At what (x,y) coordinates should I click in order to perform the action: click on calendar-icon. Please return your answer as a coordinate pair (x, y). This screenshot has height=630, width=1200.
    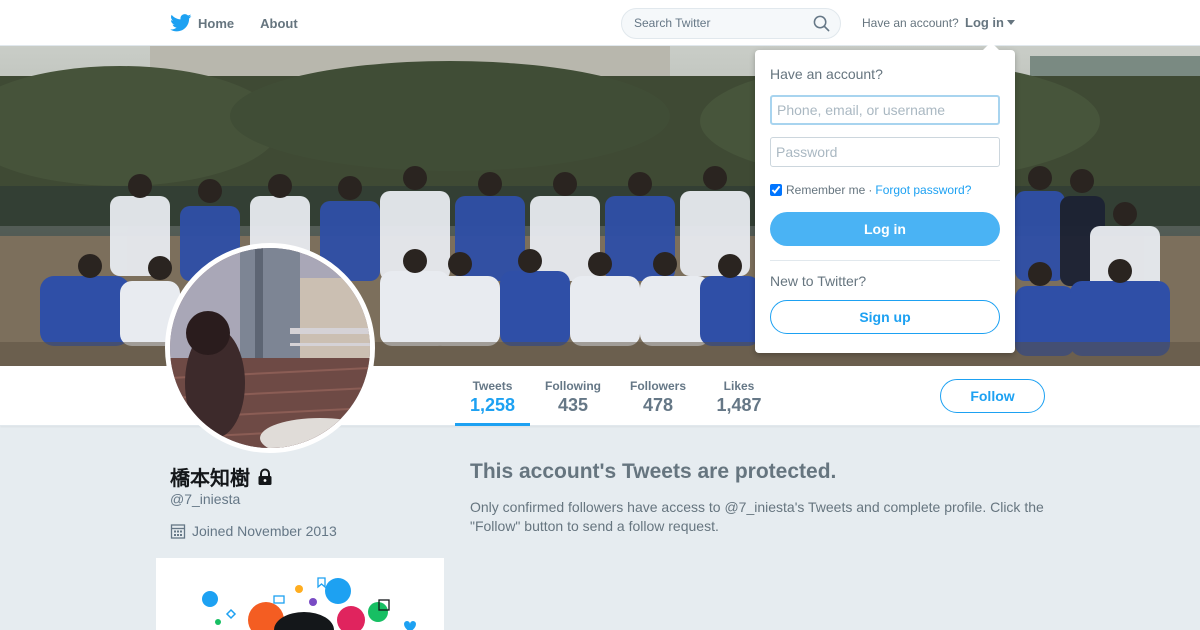
    Looking at the image, I should click on (178, 531).